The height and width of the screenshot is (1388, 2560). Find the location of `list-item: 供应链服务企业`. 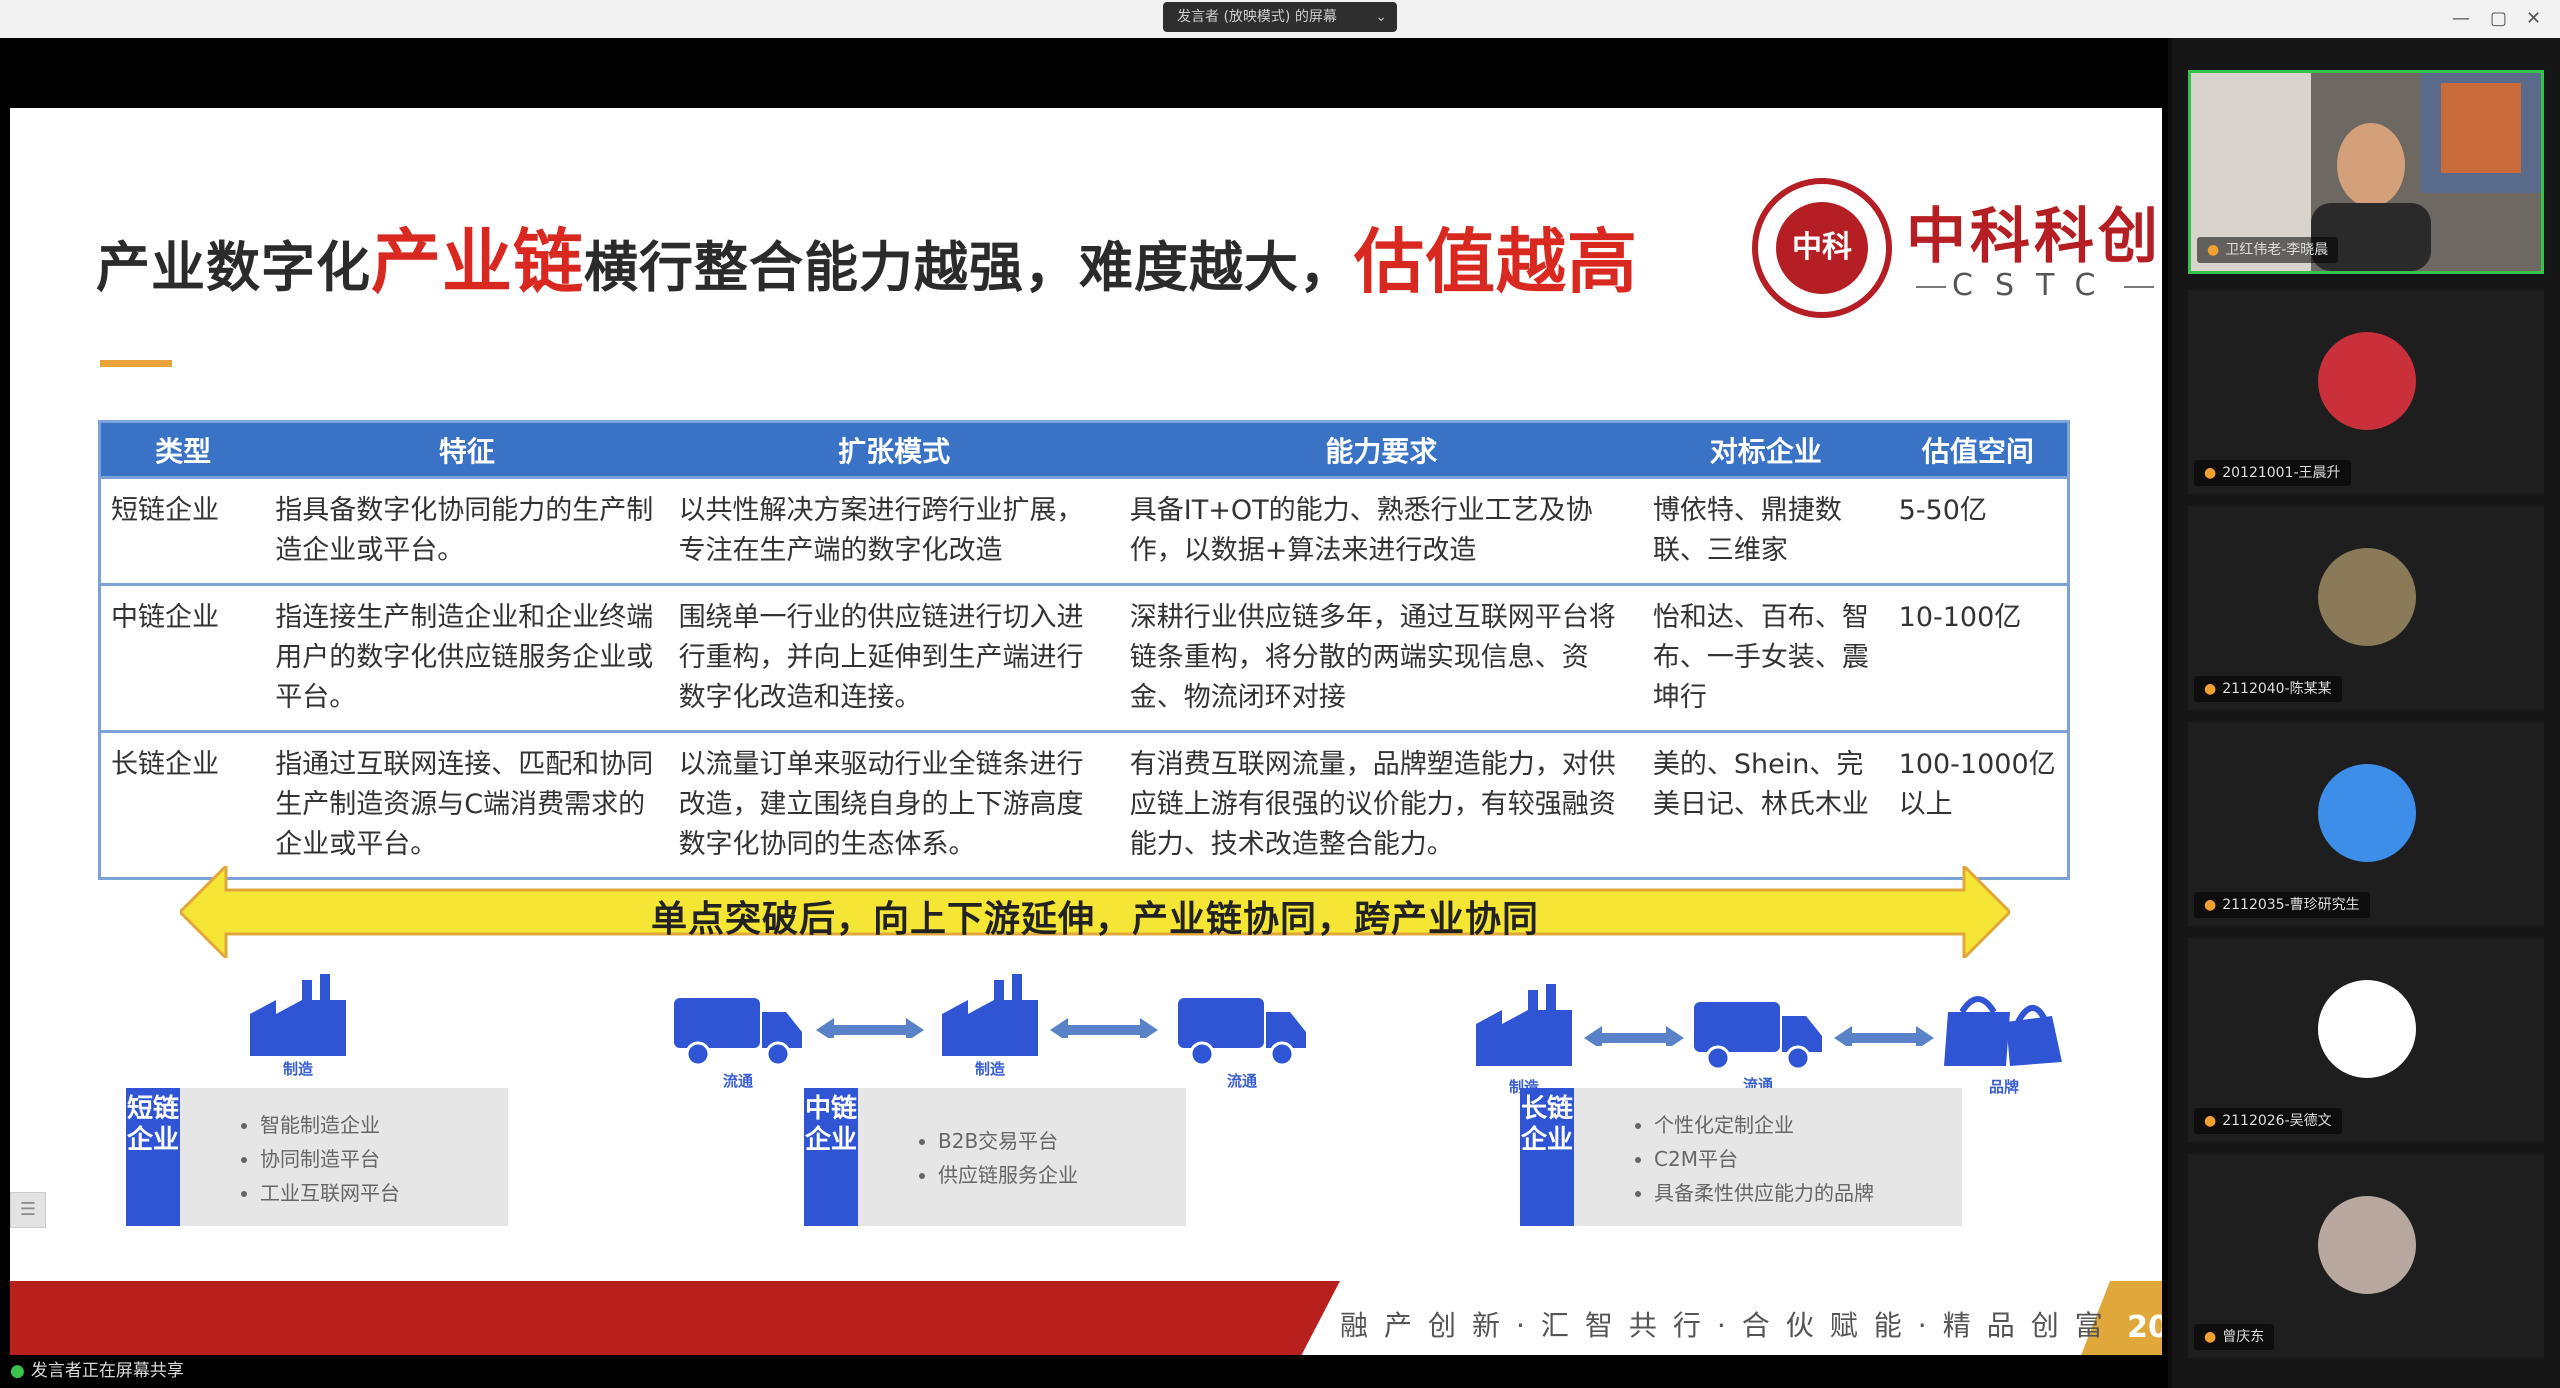

list-item: 供应链服务企业 is located at coordinates (1062, 1175).